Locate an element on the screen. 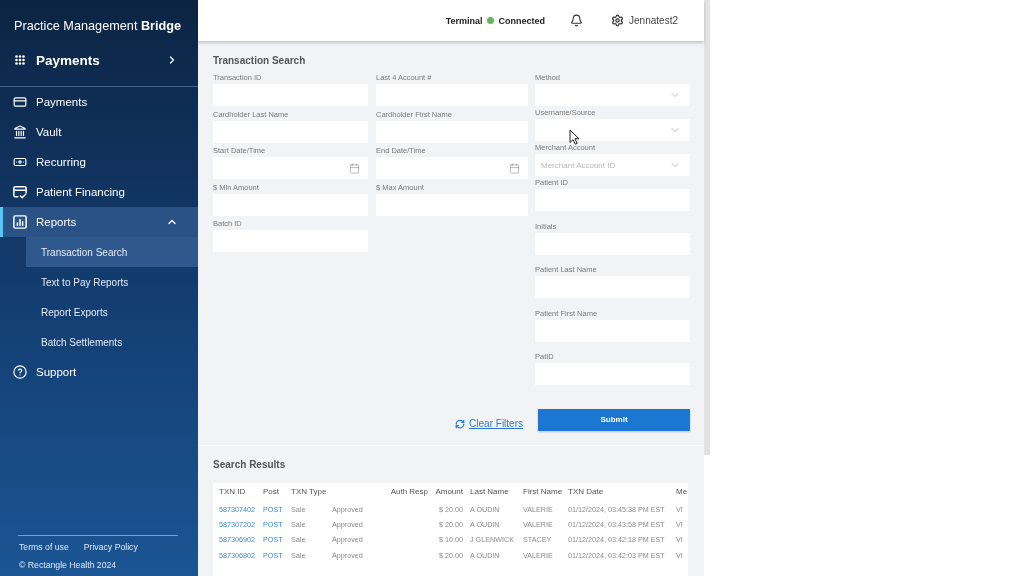  settings-icon is located at coordinates (618, 20).